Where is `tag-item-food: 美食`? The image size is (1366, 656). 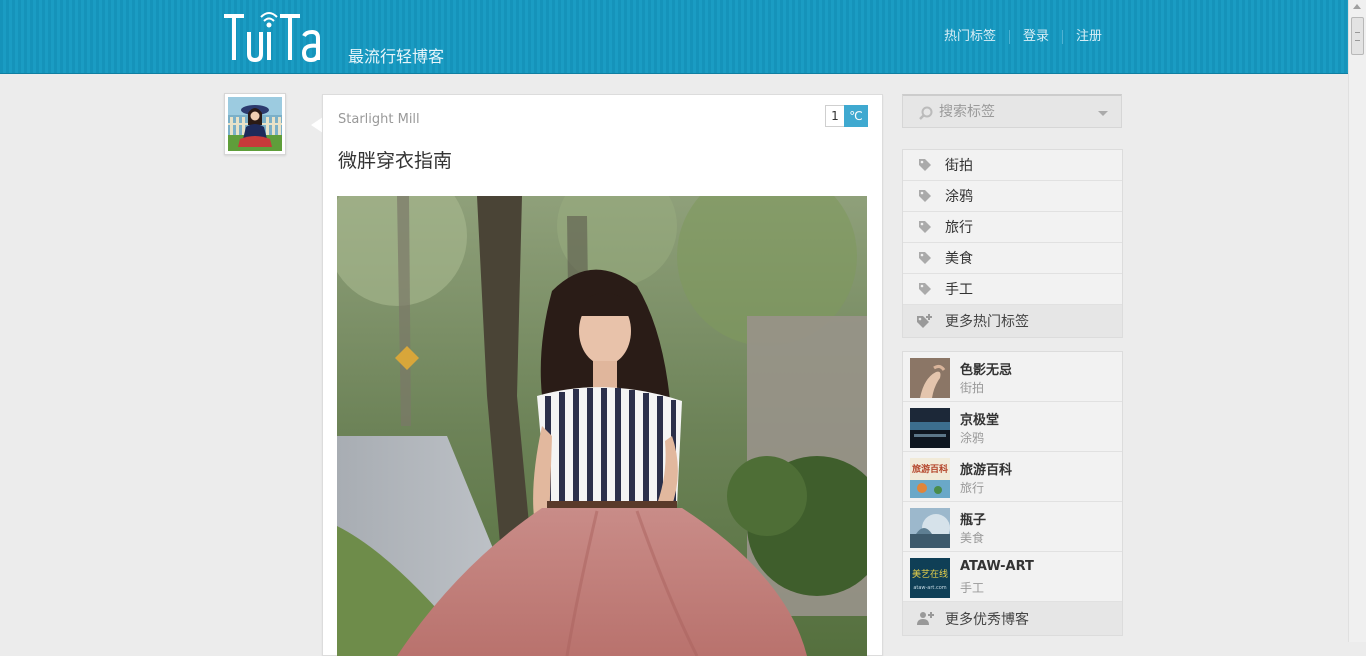
tag-item-food: 美食 is located at coordinates (1012, 258).